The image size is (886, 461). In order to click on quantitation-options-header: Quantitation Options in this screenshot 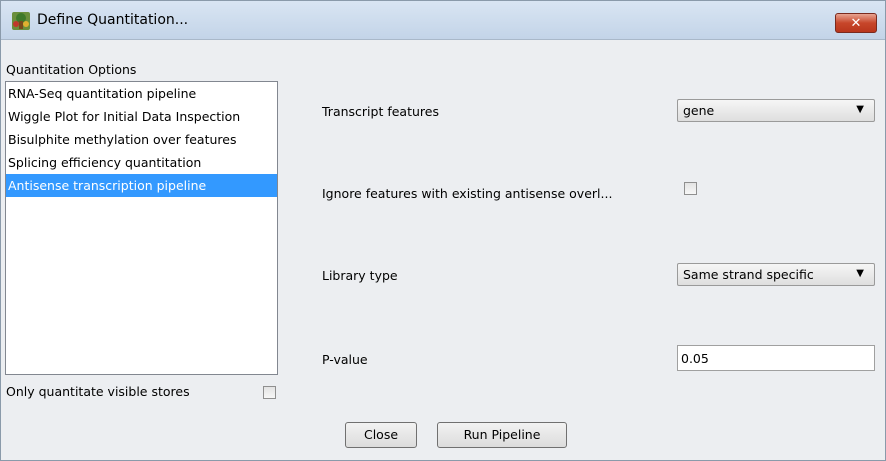, I will do `click(71, 69)`.